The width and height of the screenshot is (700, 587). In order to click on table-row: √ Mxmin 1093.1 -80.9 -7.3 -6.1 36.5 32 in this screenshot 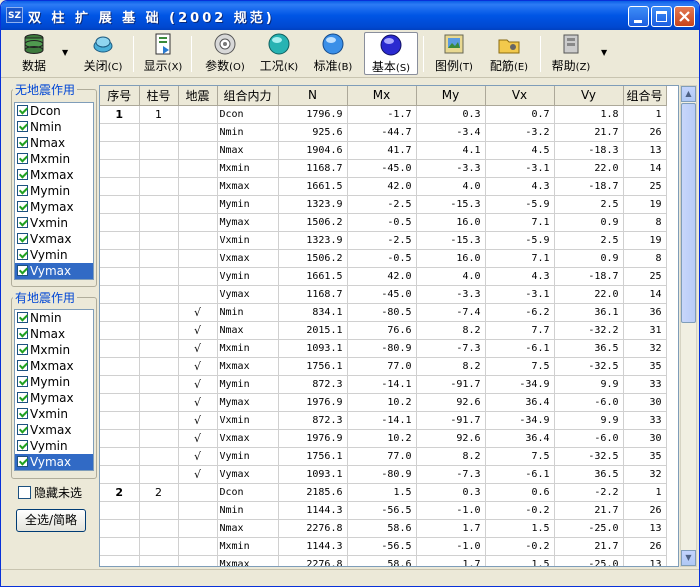, I will do `click(383, 348)`.